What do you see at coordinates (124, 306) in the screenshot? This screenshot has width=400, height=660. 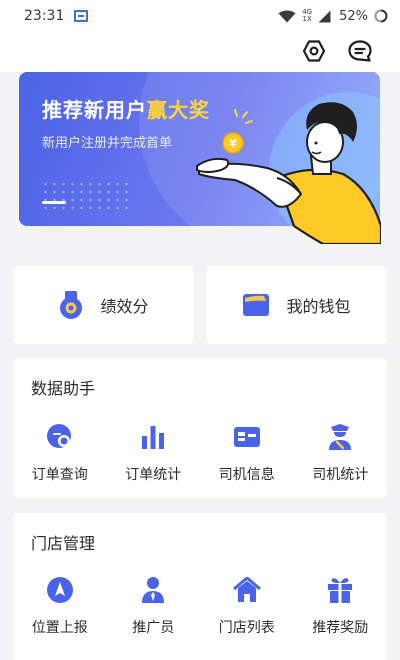 I see `performance-score-label: 绩效分` at bounding box center [124, 306].